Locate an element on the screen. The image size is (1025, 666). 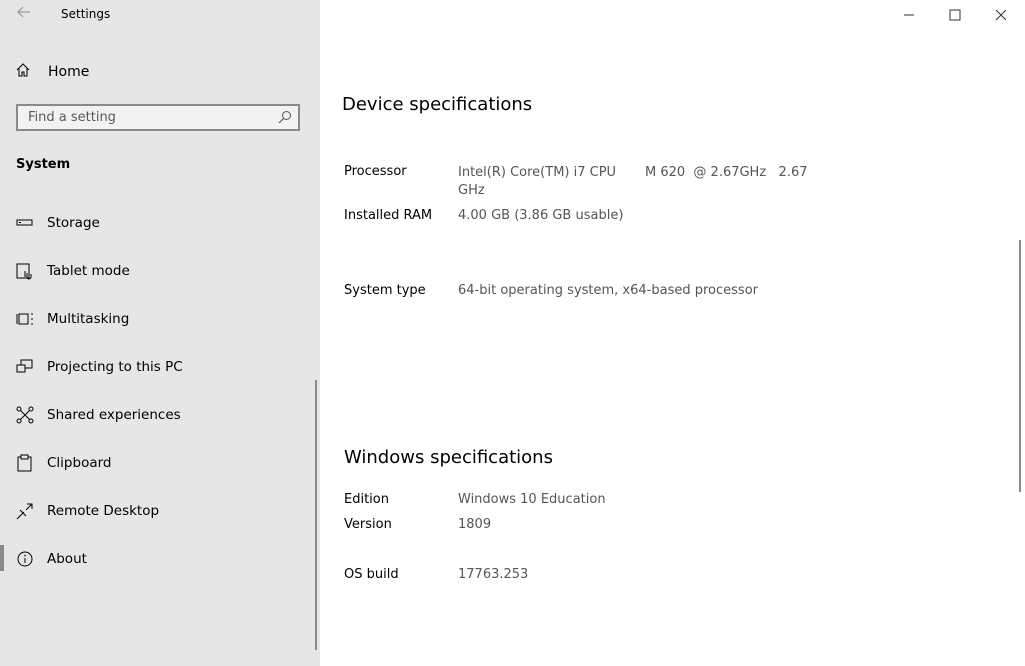
close-button is located at coordinates (1001, 15).